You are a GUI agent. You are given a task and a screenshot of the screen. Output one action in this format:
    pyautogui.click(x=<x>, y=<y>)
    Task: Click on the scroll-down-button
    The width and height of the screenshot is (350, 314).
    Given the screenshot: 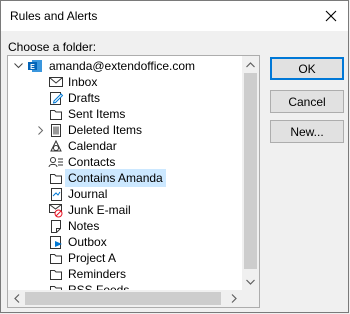 What is the action you would take?
    pyautogui.click(x=250, y=281)
    